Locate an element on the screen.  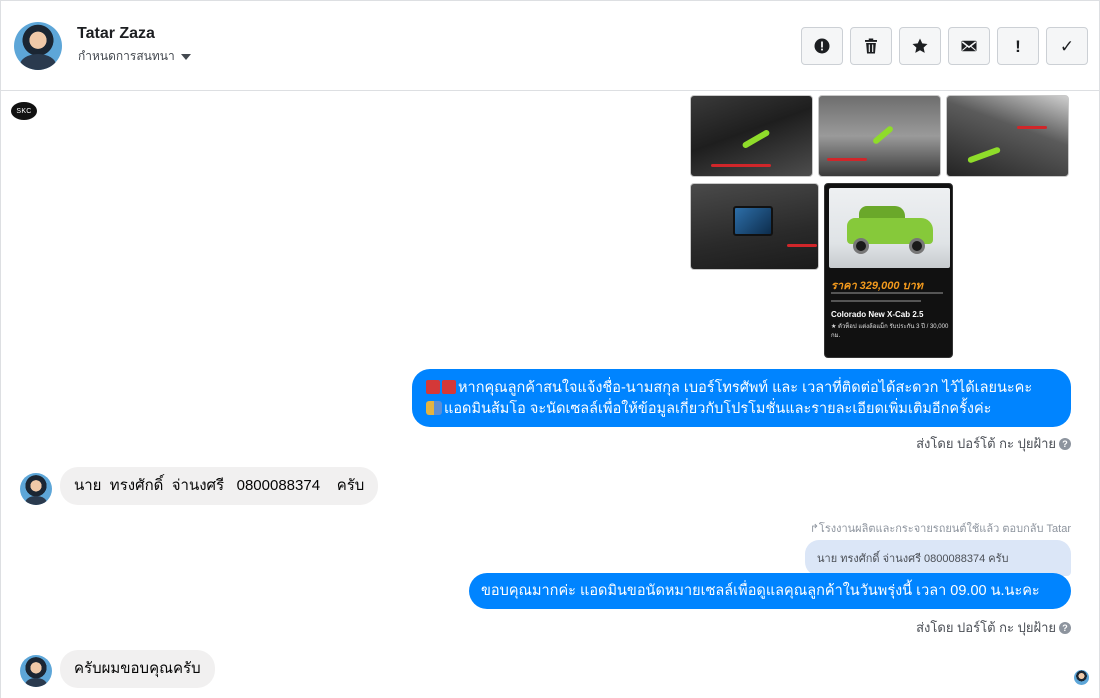
trash-icon is located at coordinates (871, 46).